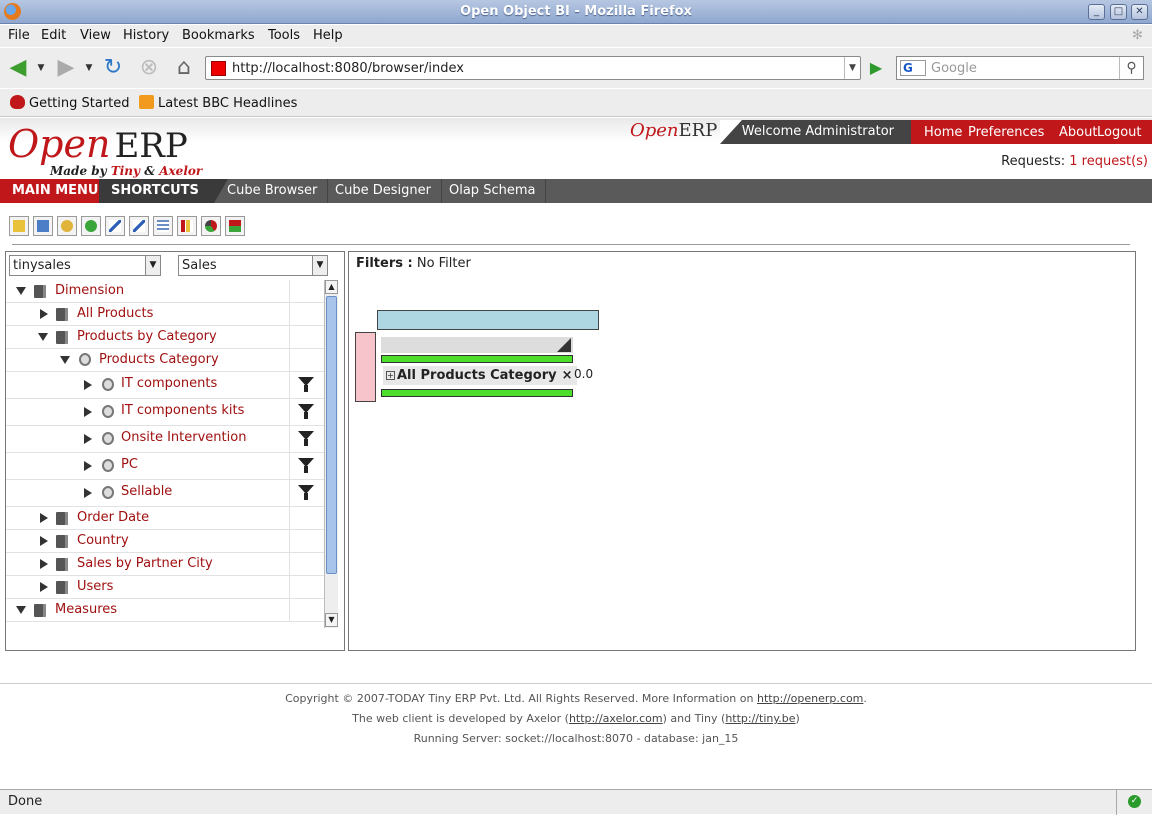  I want to click on logout-link: Logout, so click(1119, 132).